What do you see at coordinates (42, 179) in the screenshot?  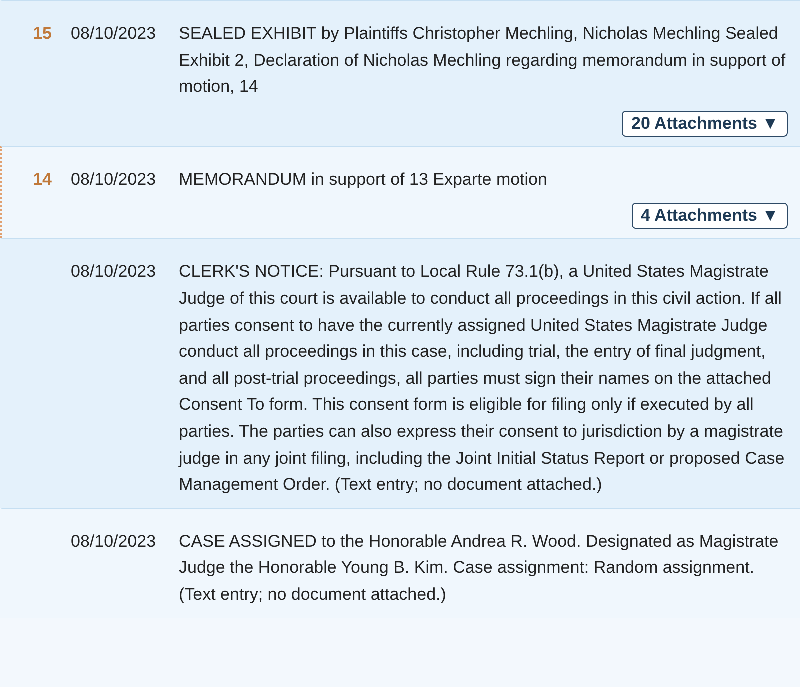 I see `entry-number: 14` at bounding box center [42, 179].